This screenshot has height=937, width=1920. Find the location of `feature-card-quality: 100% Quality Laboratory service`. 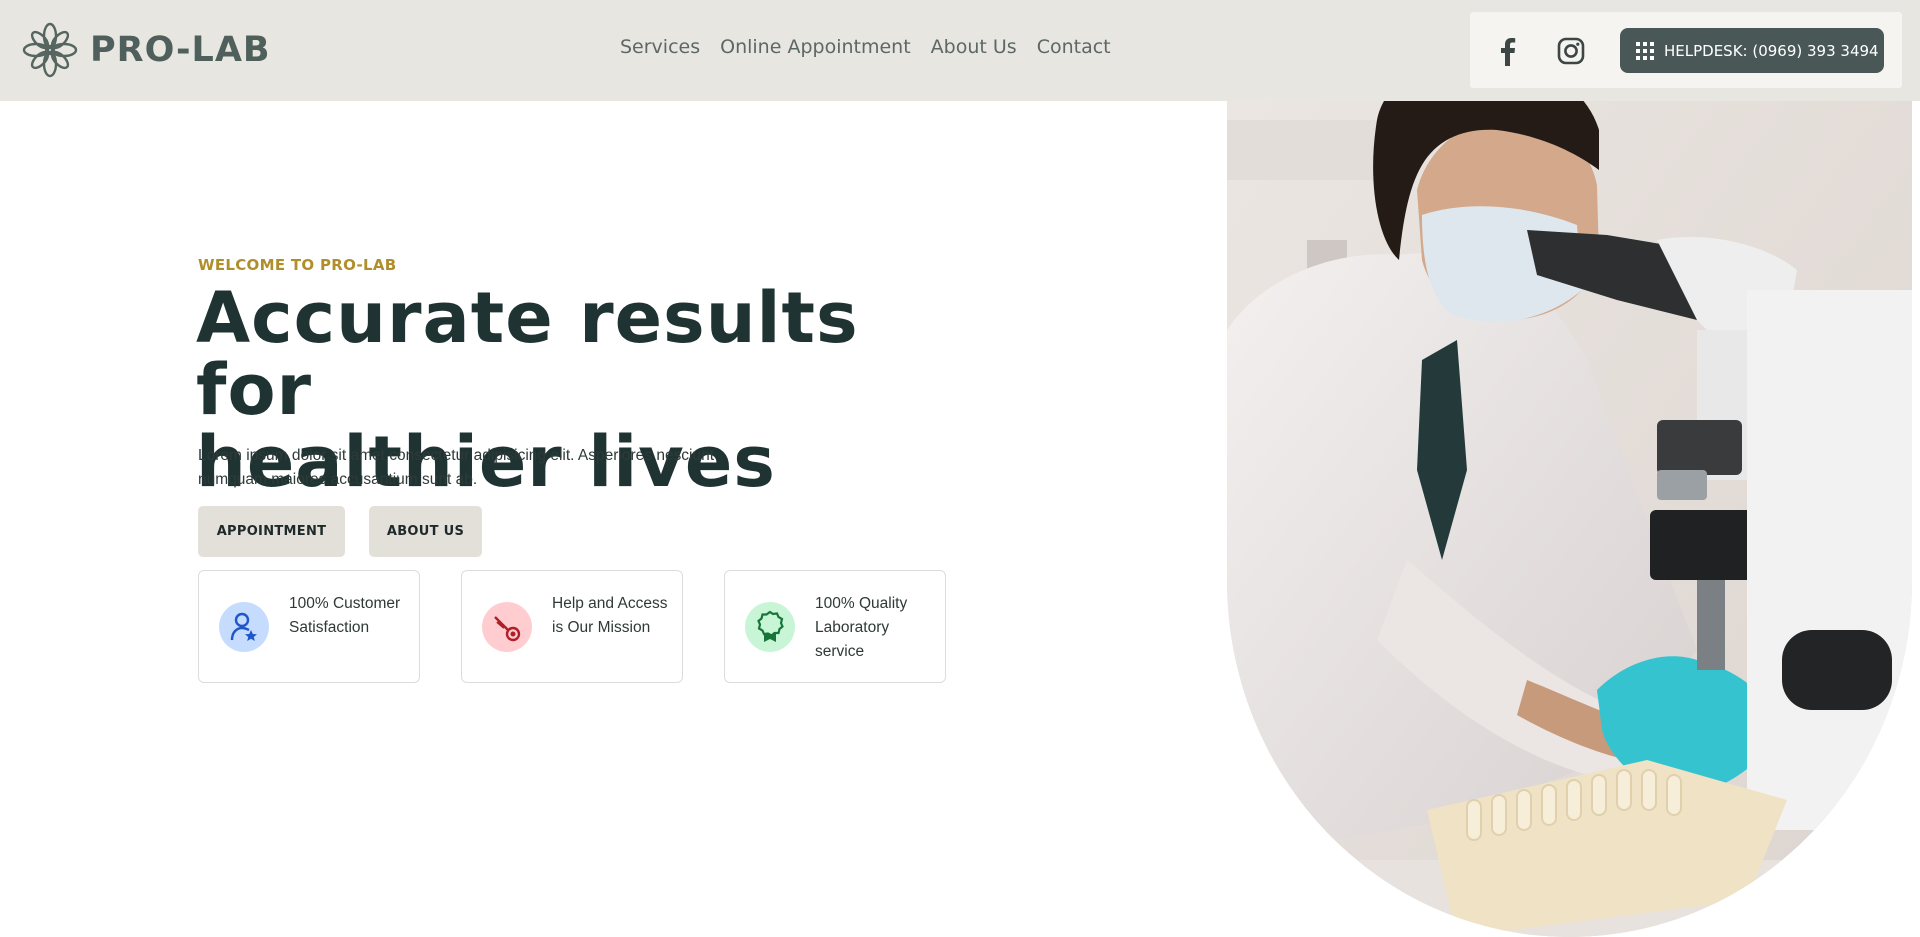

feature-card-quality: 100% Quality Laboratory service is located at coordinates (835, 626).